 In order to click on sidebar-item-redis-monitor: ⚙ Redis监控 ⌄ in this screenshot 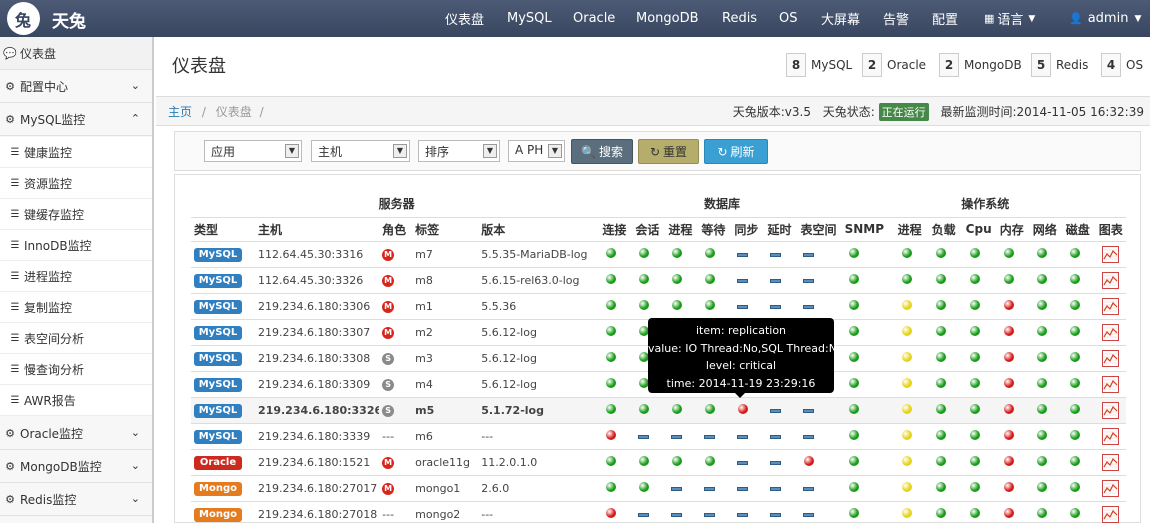, I will do `click(76, 499)`.